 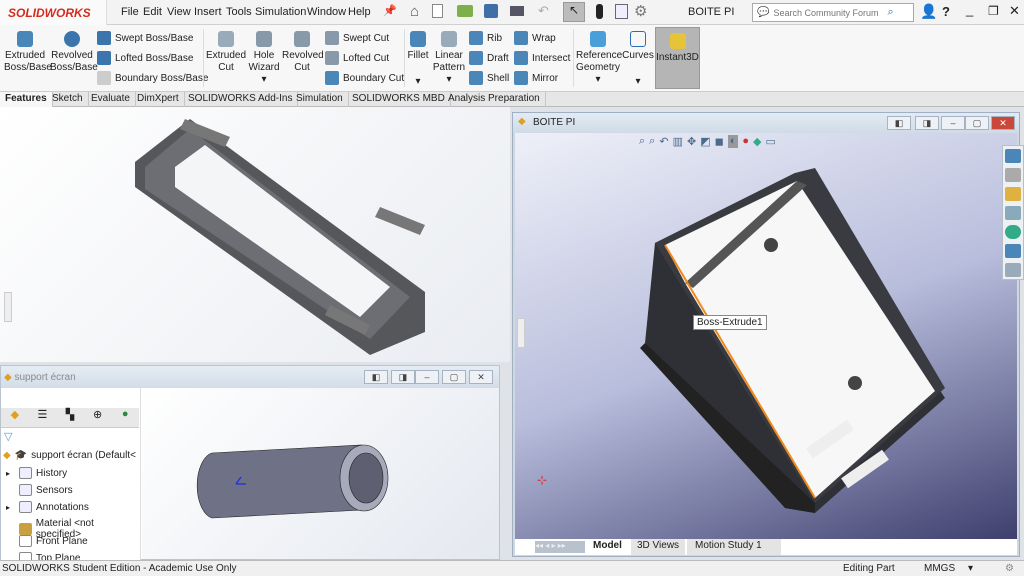 I want to click on menu-edit: Edit, so click(x=152, y=12).